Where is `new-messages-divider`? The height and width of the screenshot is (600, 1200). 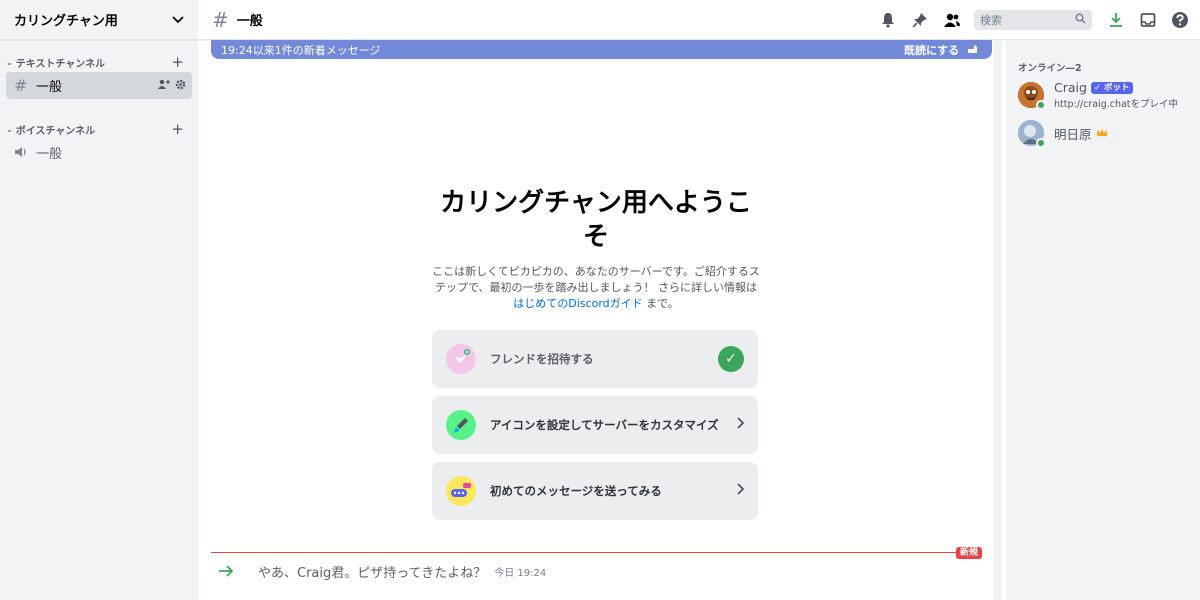
new-messages-divider is located at coordinates (593, 552).